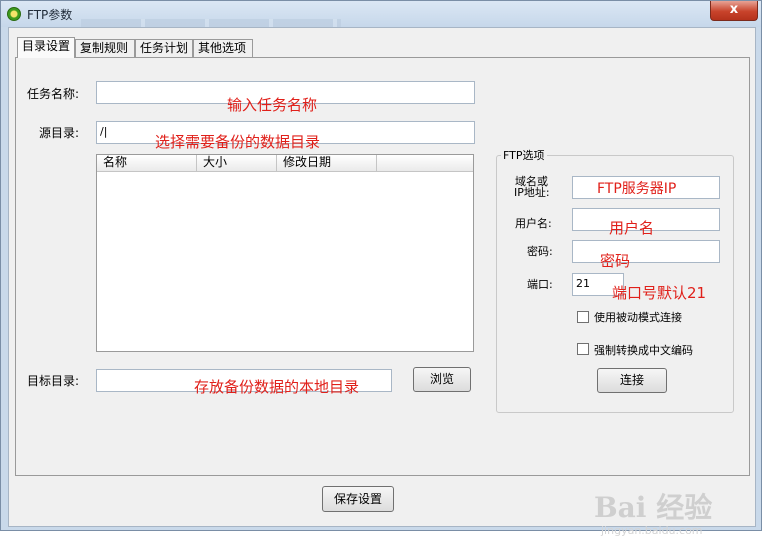  Describe the element at coordinates (615, 261) in the screenshot. I see `password-annotation: 密码` at that location.